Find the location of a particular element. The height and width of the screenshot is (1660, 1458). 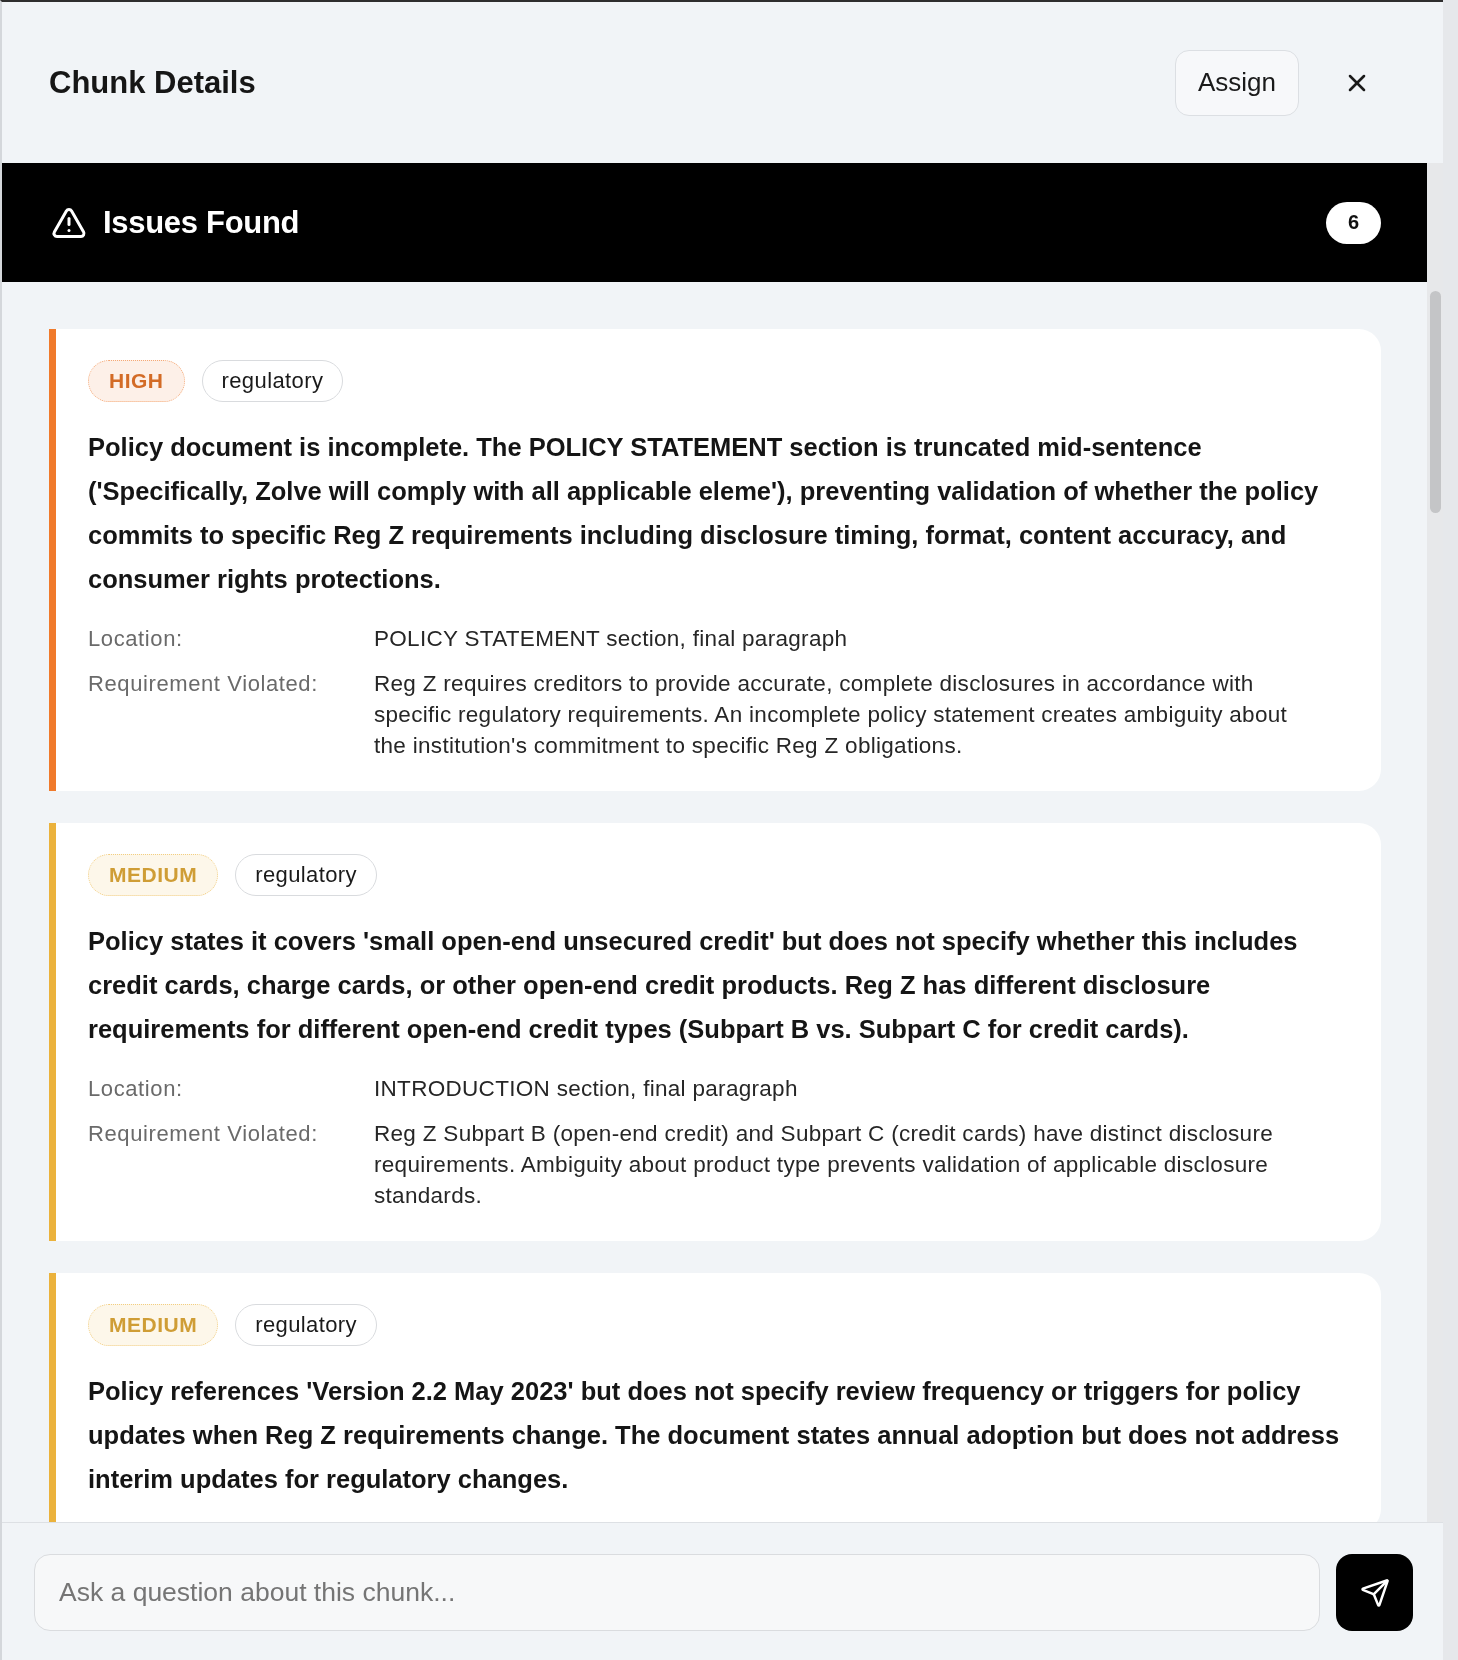

send-icon is located at coordinates (1374, 1592).